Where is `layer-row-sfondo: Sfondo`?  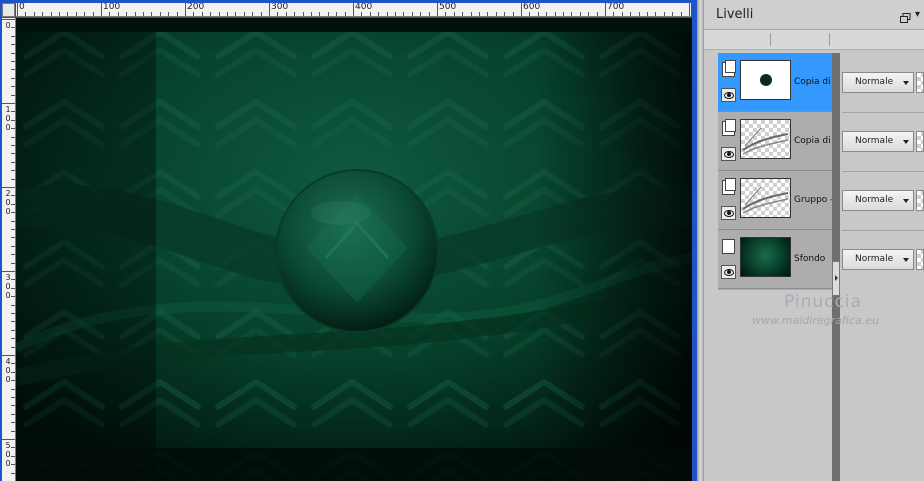
layer-row-sfondo: Sfondo is located at coordinates (776, 259).